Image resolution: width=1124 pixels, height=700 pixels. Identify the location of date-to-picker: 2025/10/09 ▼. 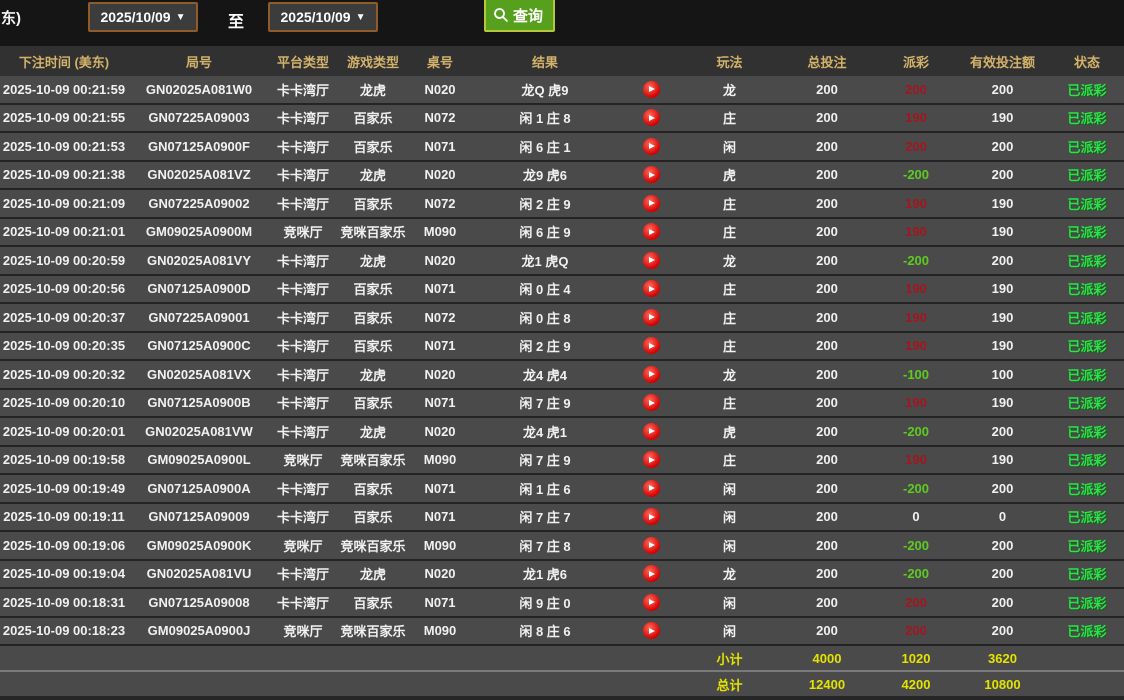
(323, 17).